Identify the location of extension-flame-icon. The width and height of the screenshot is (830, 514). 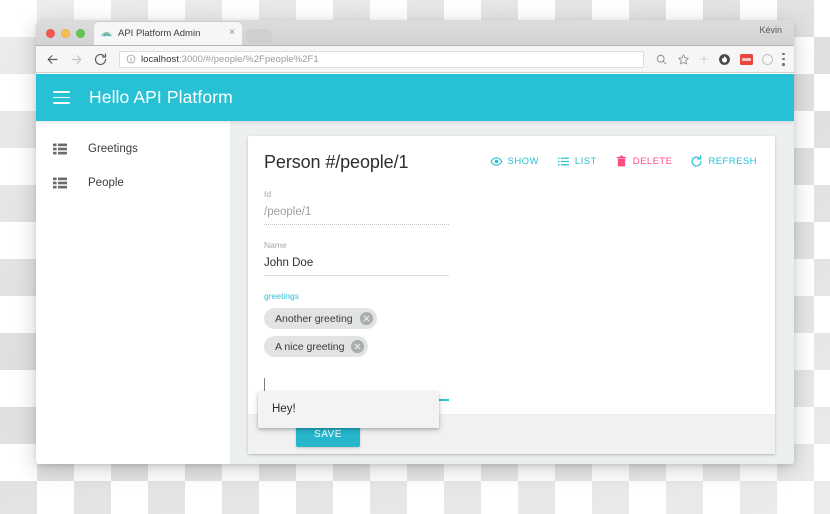
(724, 59).